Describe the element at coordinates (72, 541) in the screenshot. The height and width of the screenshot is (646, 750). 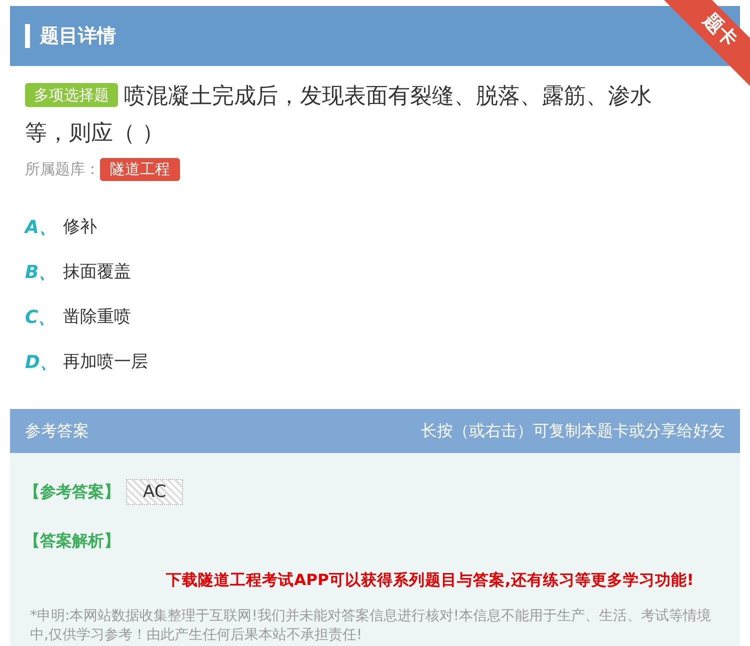
I see `analysis-label: 【答案解析】` at that location.